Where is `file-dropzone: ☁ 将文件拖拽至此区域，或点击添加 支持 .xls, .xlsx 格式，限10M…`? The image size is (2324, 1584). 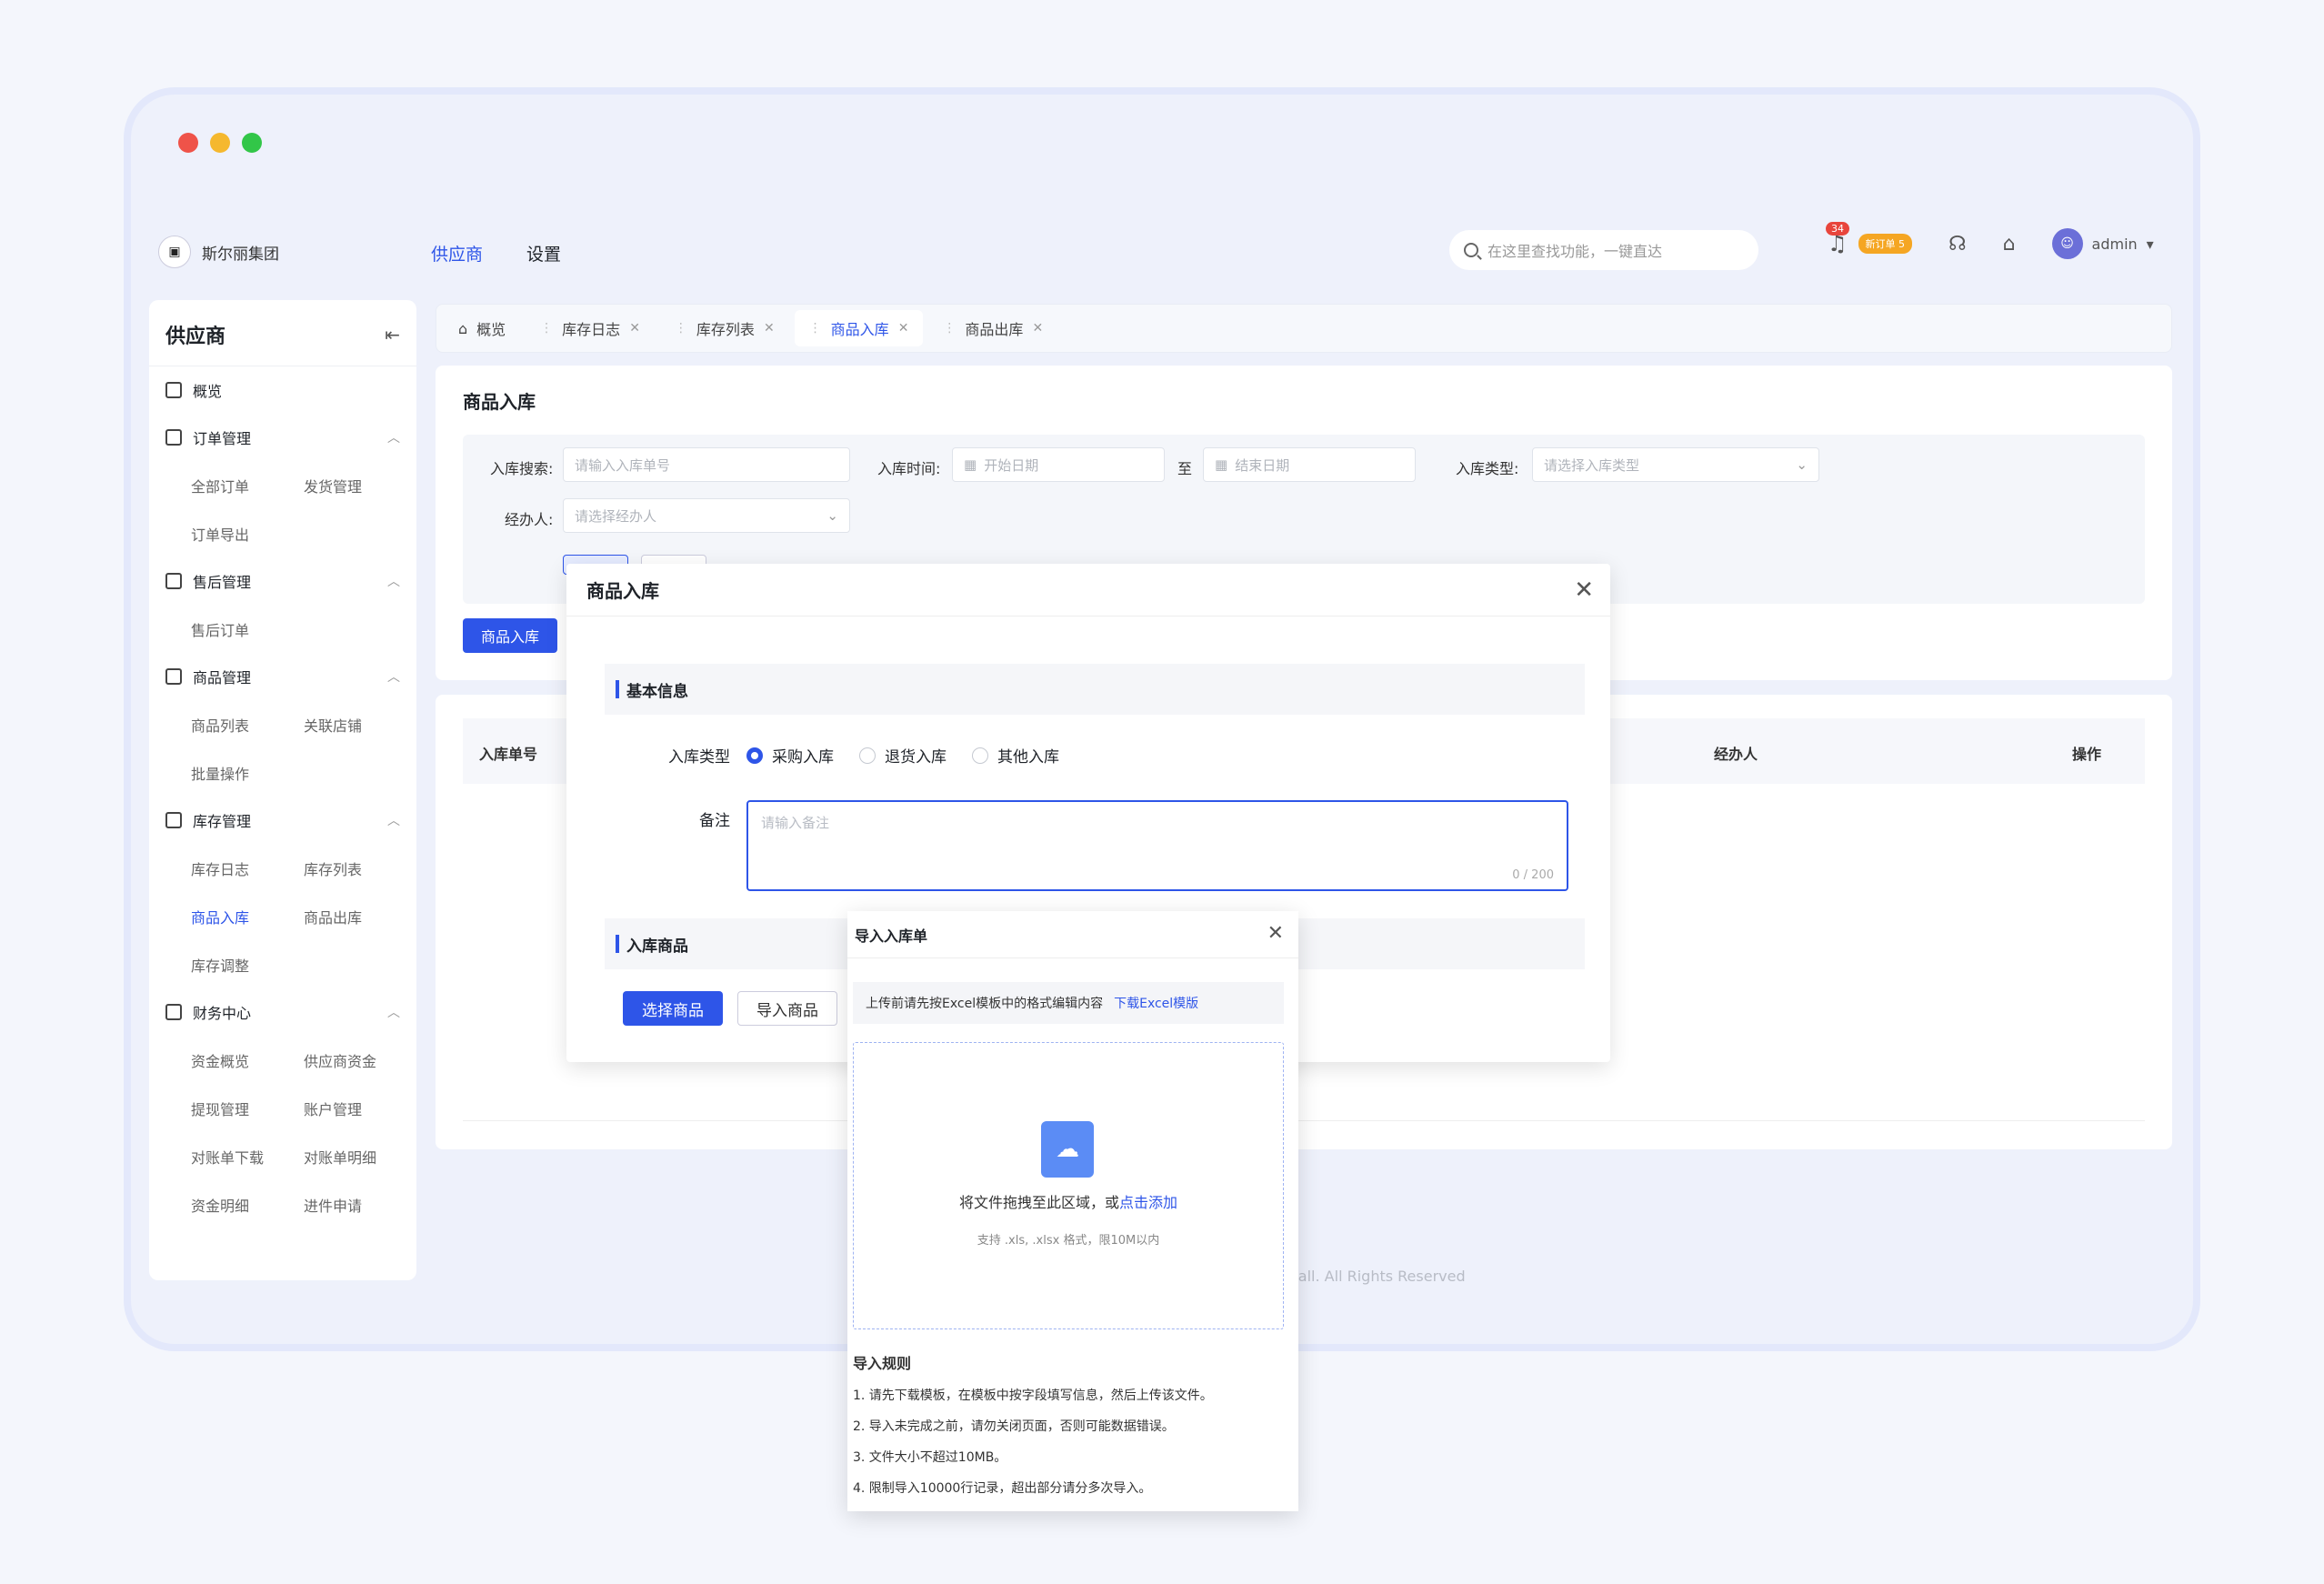 file-dropzone: ☁ 将文件拖拽至此区域，或点击添加 支持 .xls, .xlsx 格式，限10M… is located at coordinates (1068, 1185).